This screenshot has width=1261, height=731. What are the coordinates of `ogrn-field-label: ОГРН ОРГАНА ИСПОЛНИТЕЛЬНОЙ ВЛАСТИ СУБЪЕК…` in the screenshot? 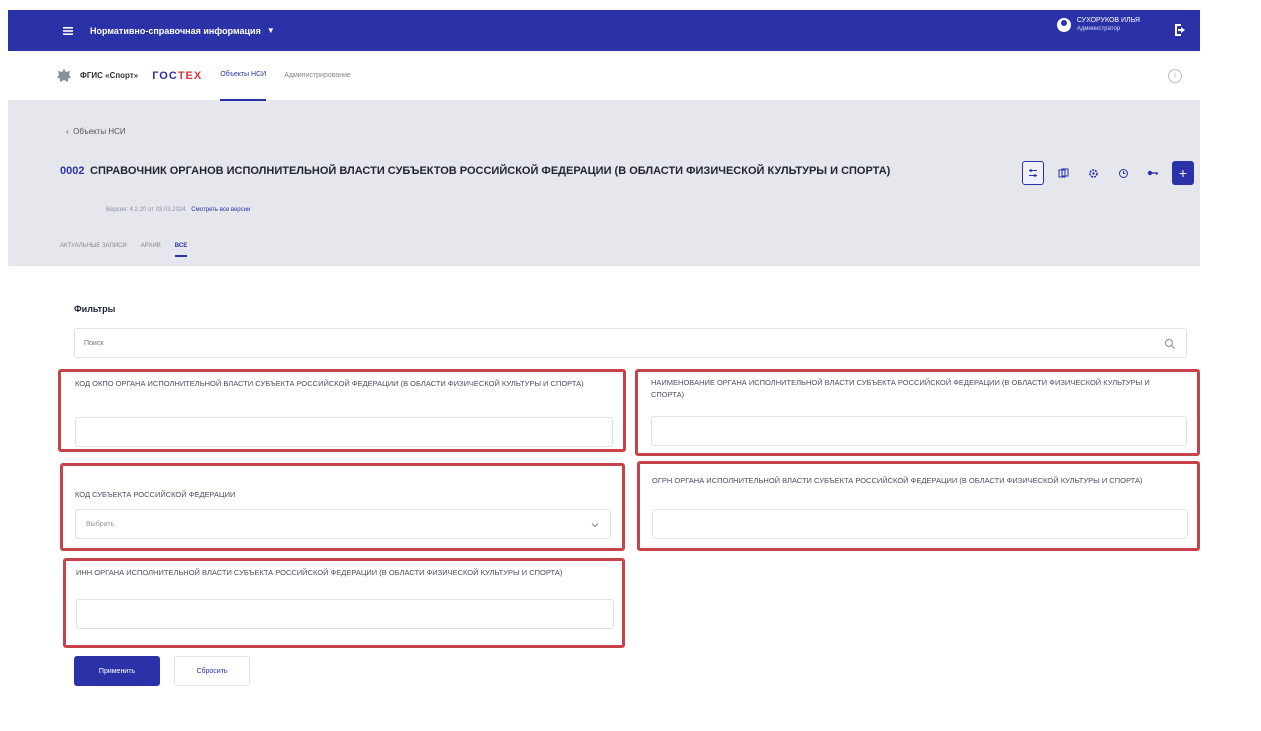 It's located at (897, 480).